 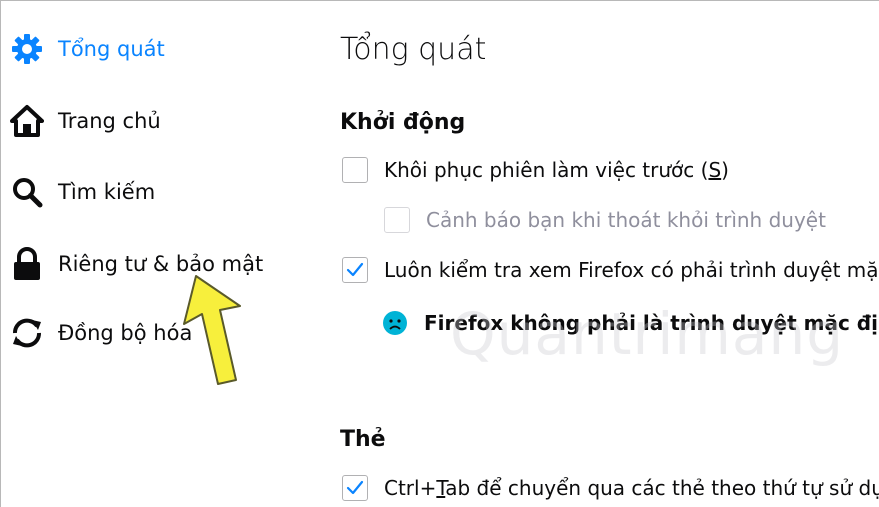 What do you see at coordinates (212, 330) in the screenshot?
I see `annotation-arrow` at bounding box center [212, 330].